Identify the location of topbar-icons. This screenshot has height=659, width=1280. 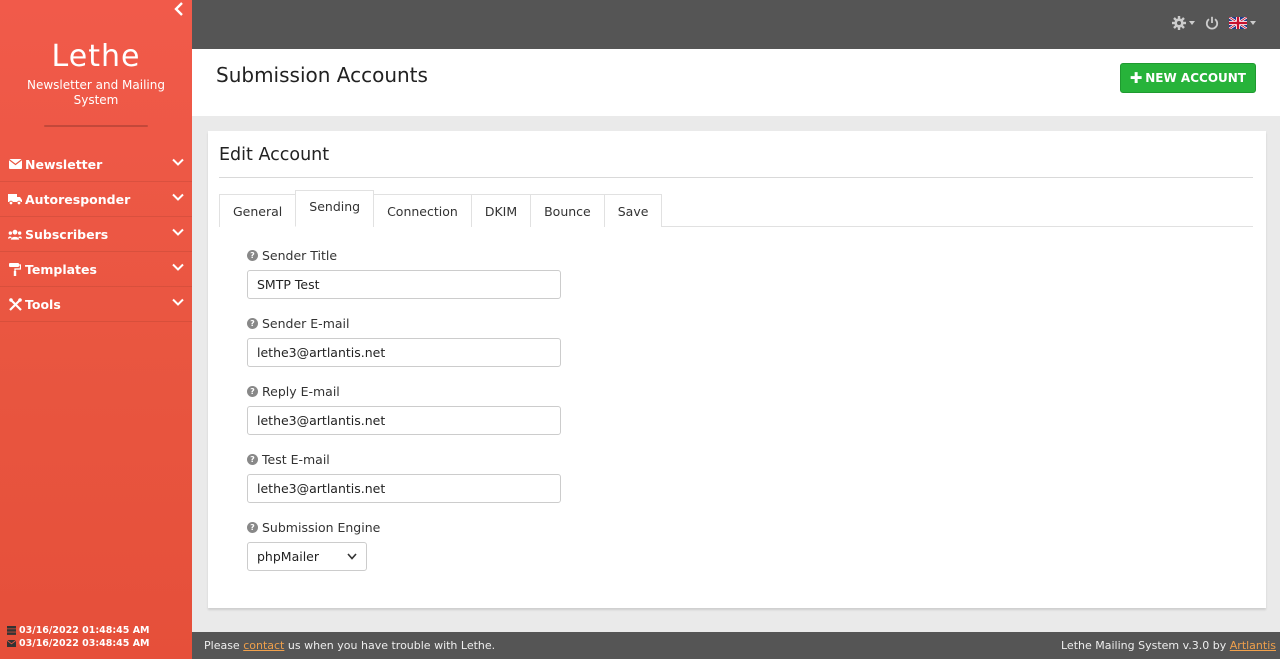
(1214, 23).